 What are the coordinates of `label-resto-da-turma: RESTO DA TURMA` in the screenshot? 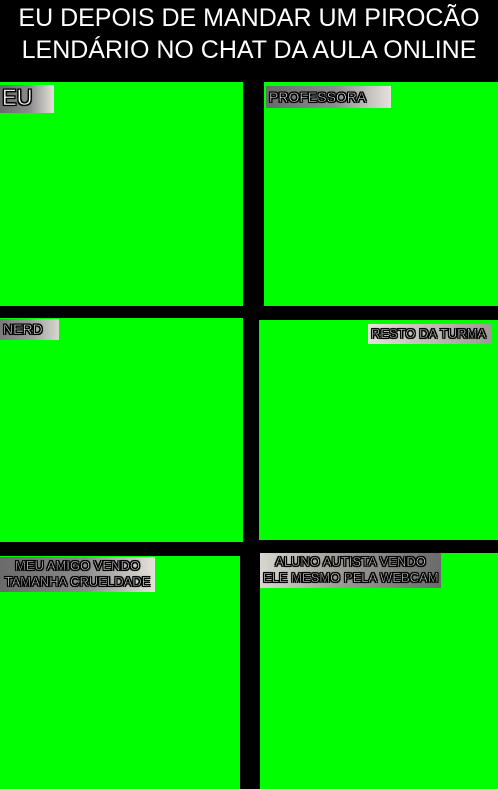 It's located at (430, 334).